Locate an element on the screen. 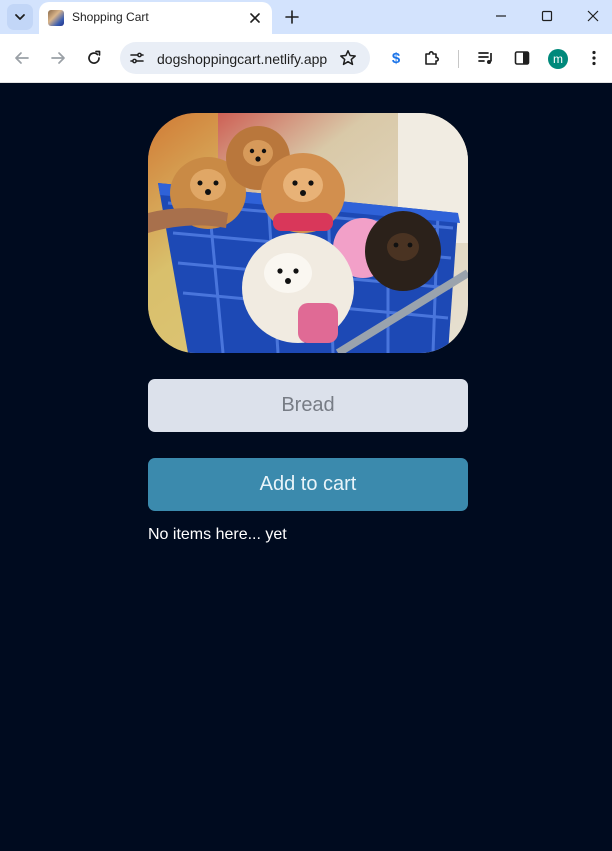 Image resolution: width=612 pixels, height=851 pixels. url-text: dogshoppingcart.netlify.app is located at coordinates (242, 59).